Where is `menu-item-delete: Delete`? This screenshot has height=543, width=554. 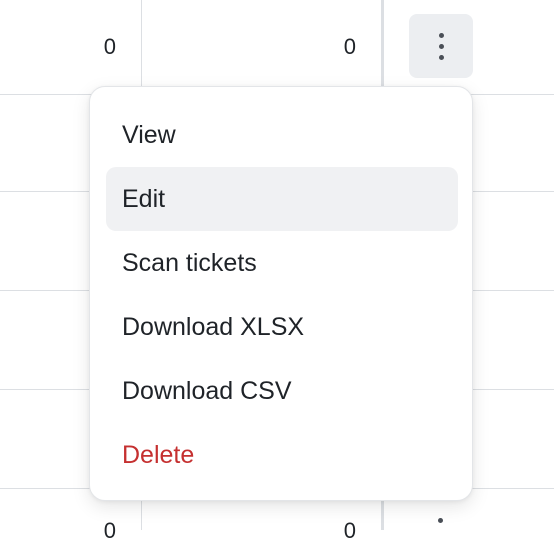 menu-item-delete: Delete is located at coordinates (282, 455).